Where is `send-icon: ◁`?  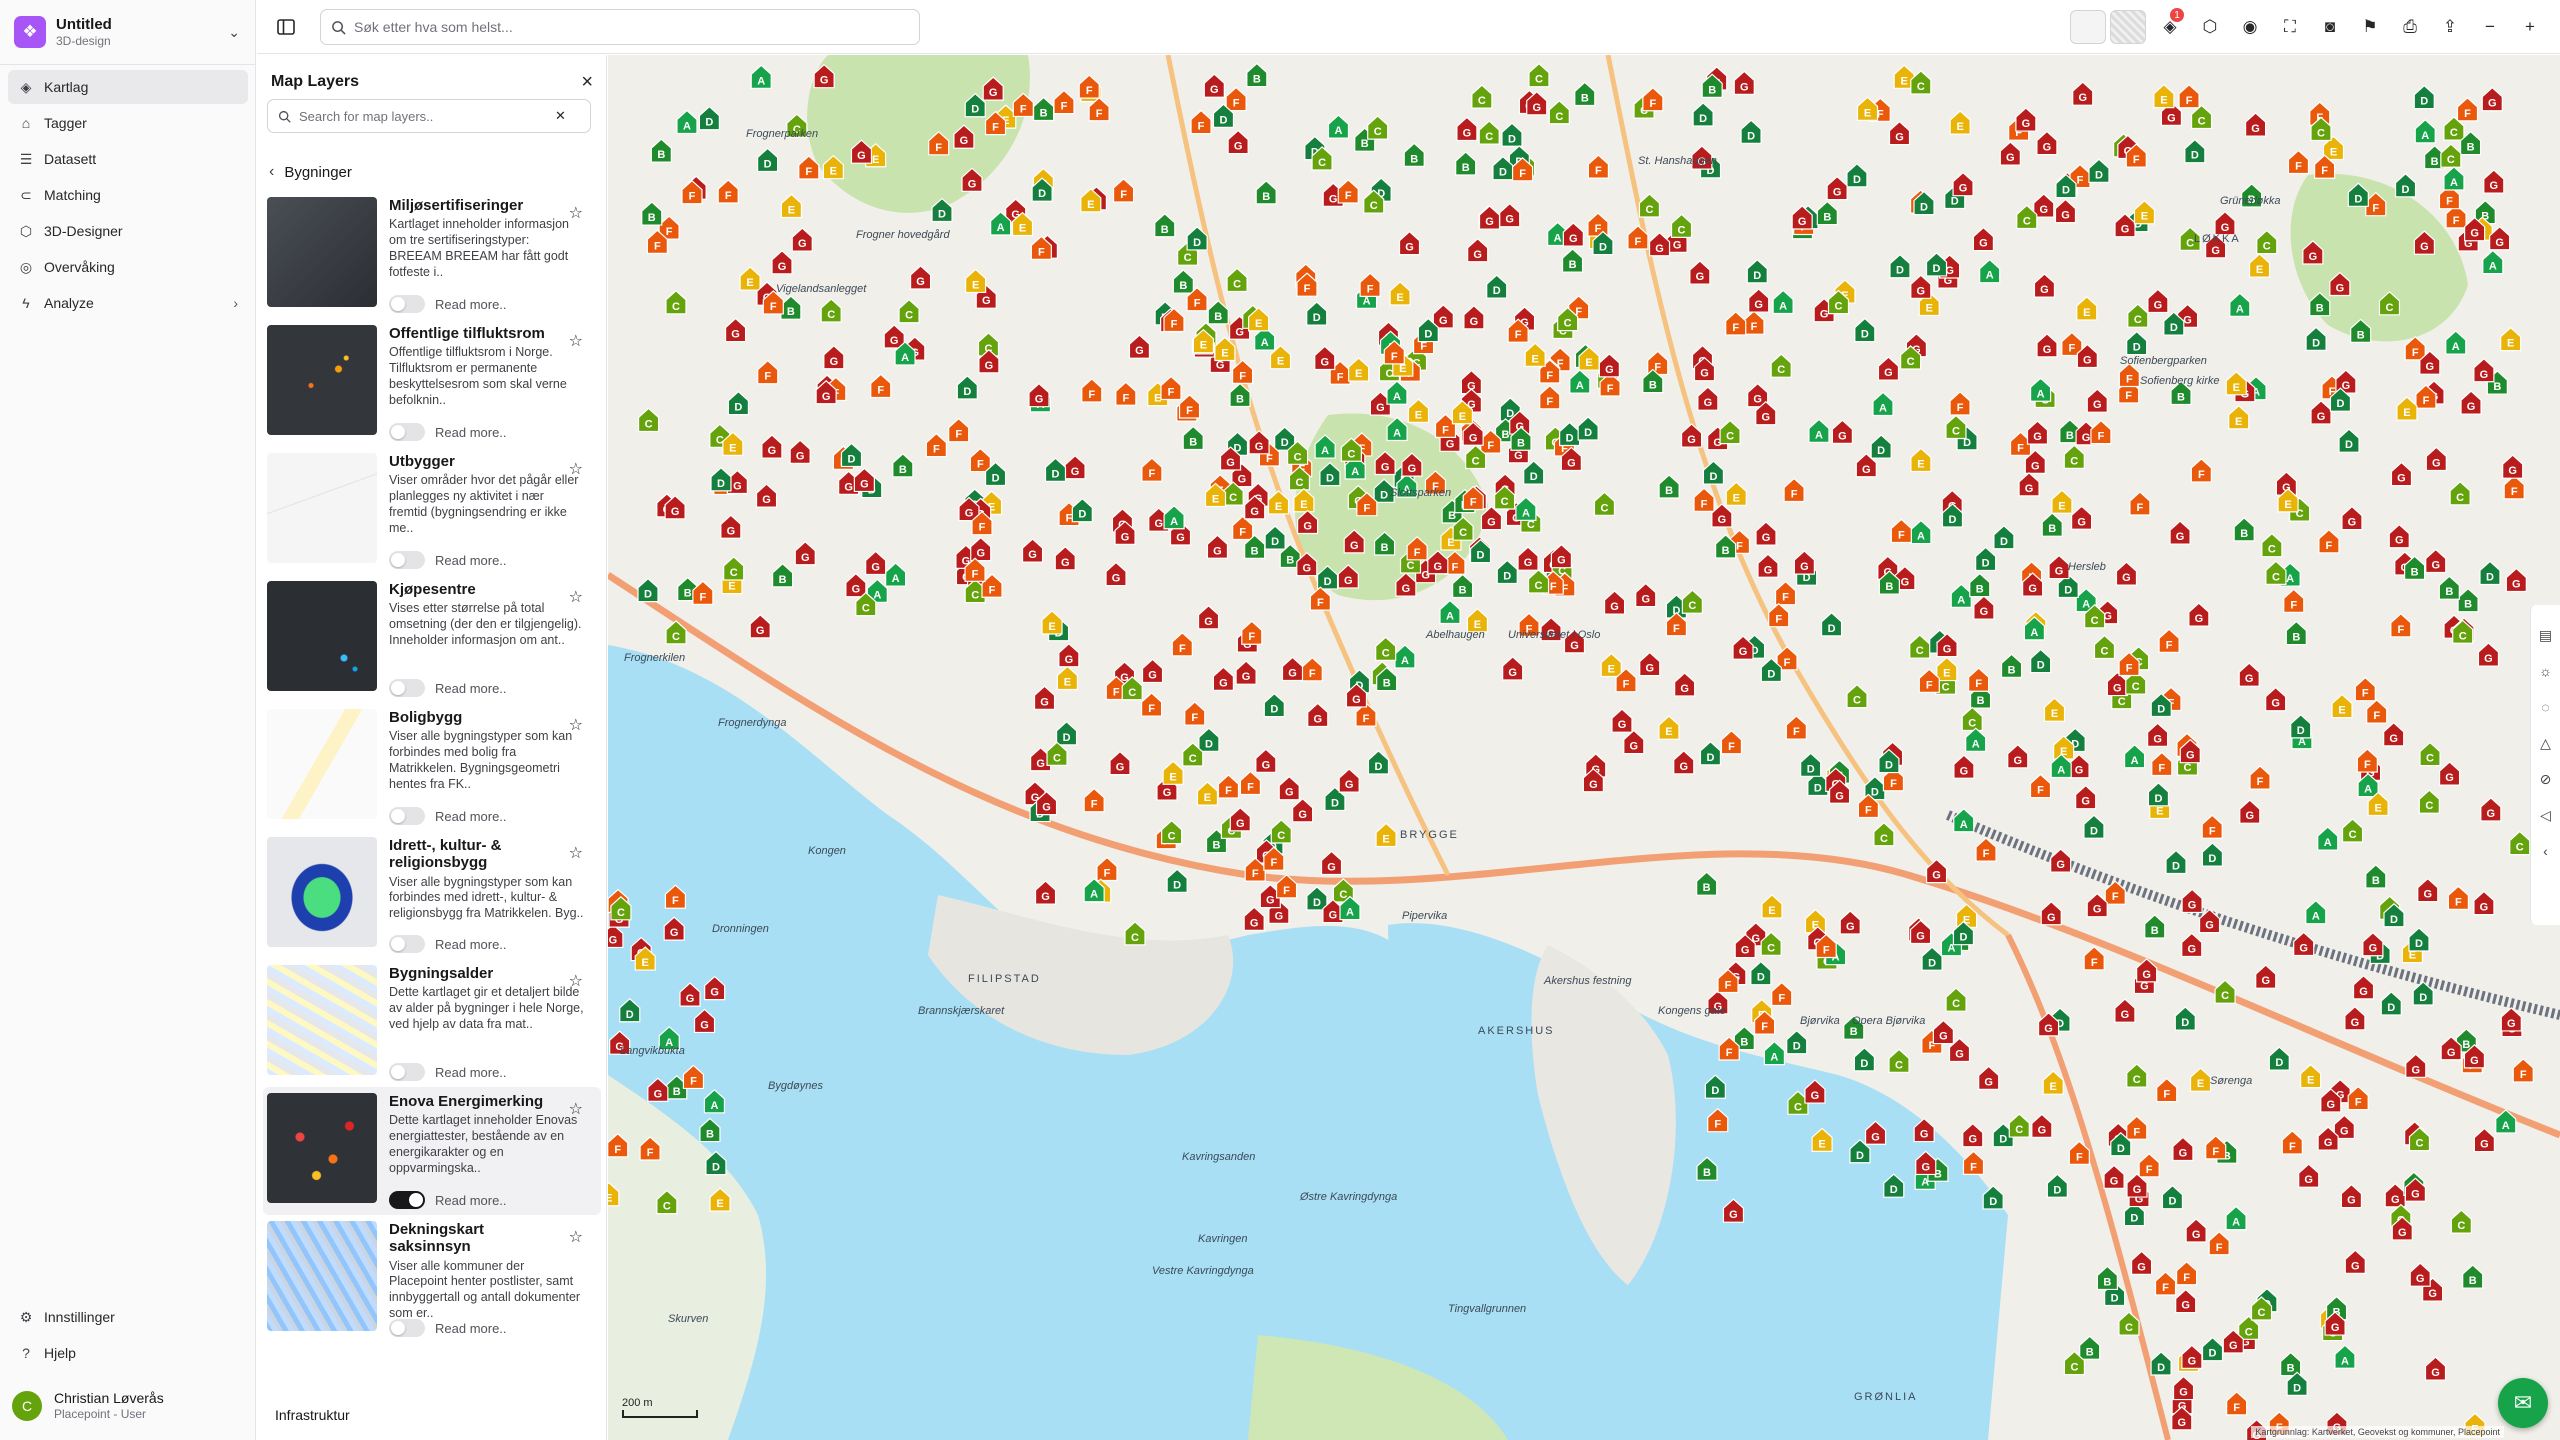 send-icon: ◁ is located at coordinates (2545, 815).